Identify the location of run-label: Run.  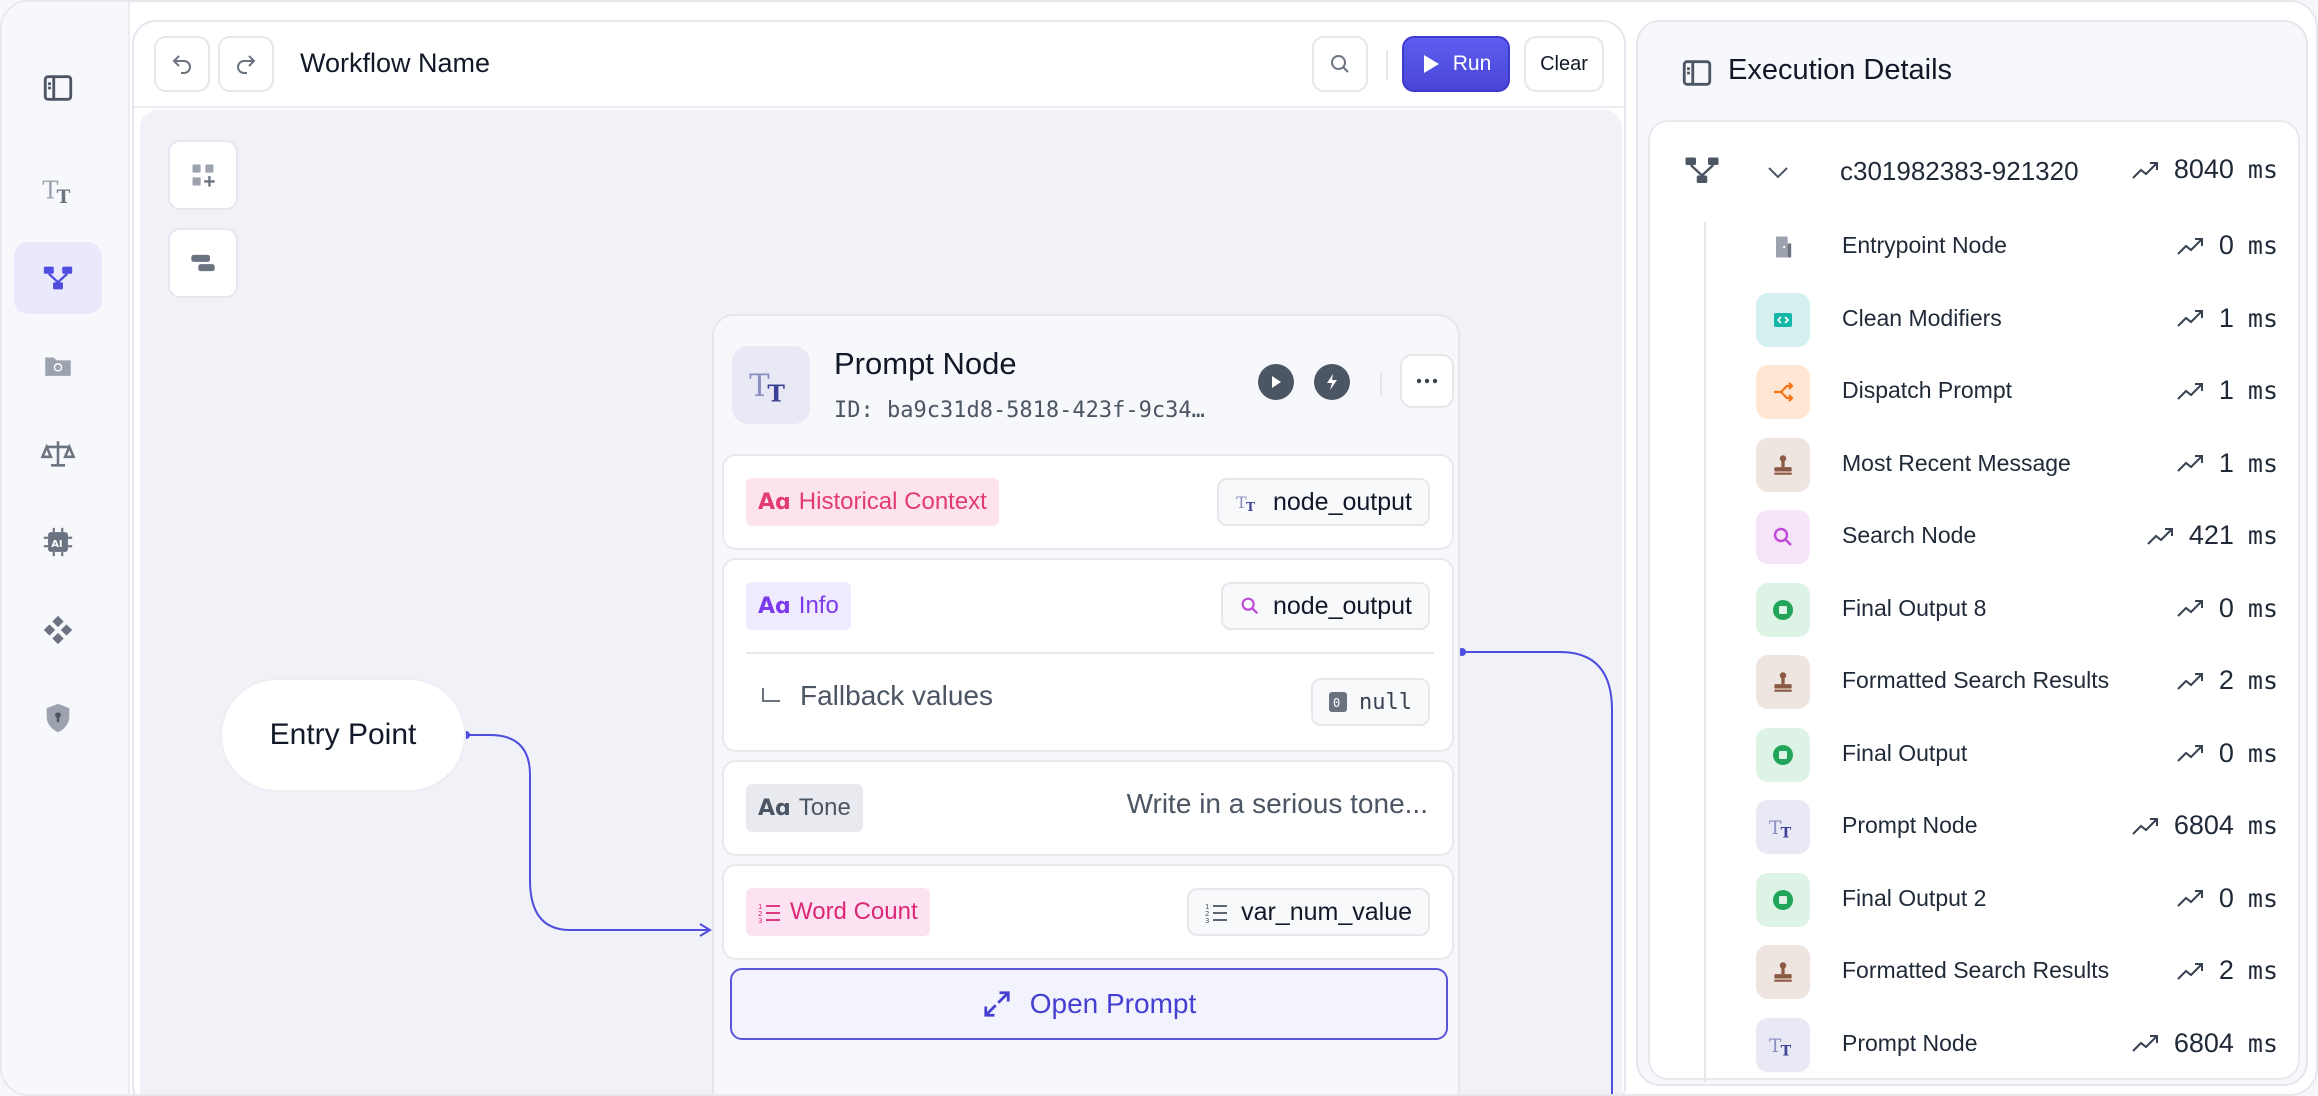
(1472, 63).